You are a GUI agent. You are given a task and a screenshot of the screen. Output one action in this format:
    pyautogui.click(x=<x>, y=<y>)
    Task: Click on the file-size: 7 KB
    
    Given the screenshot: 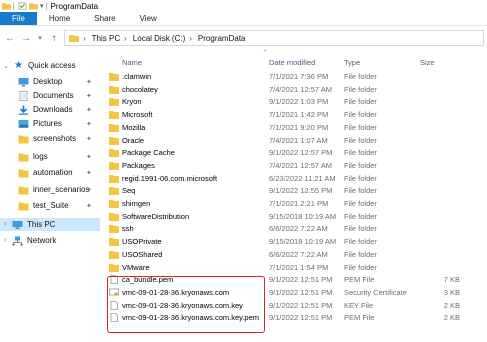 What is the action you would take?
    pyautogui.click(x=451, y=280)
    